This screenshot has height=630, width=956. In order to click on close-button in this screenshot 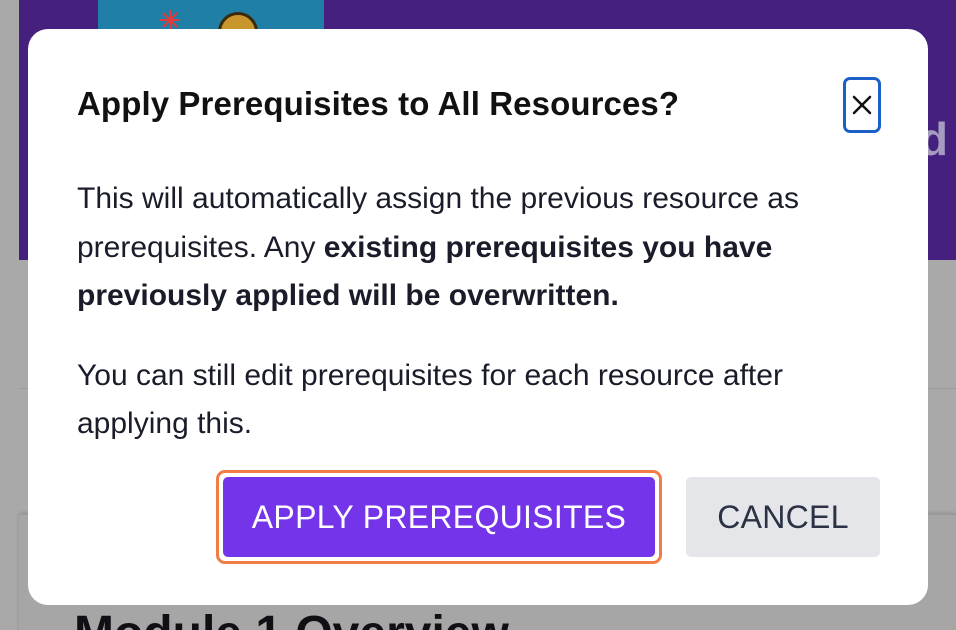, I will do `click(862, 105)`.